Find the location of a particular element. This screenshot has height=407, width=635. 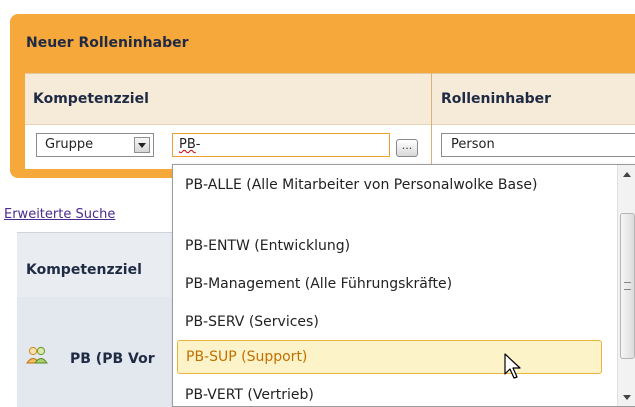

chevron-down-icon is located at coordinates (142, 145).